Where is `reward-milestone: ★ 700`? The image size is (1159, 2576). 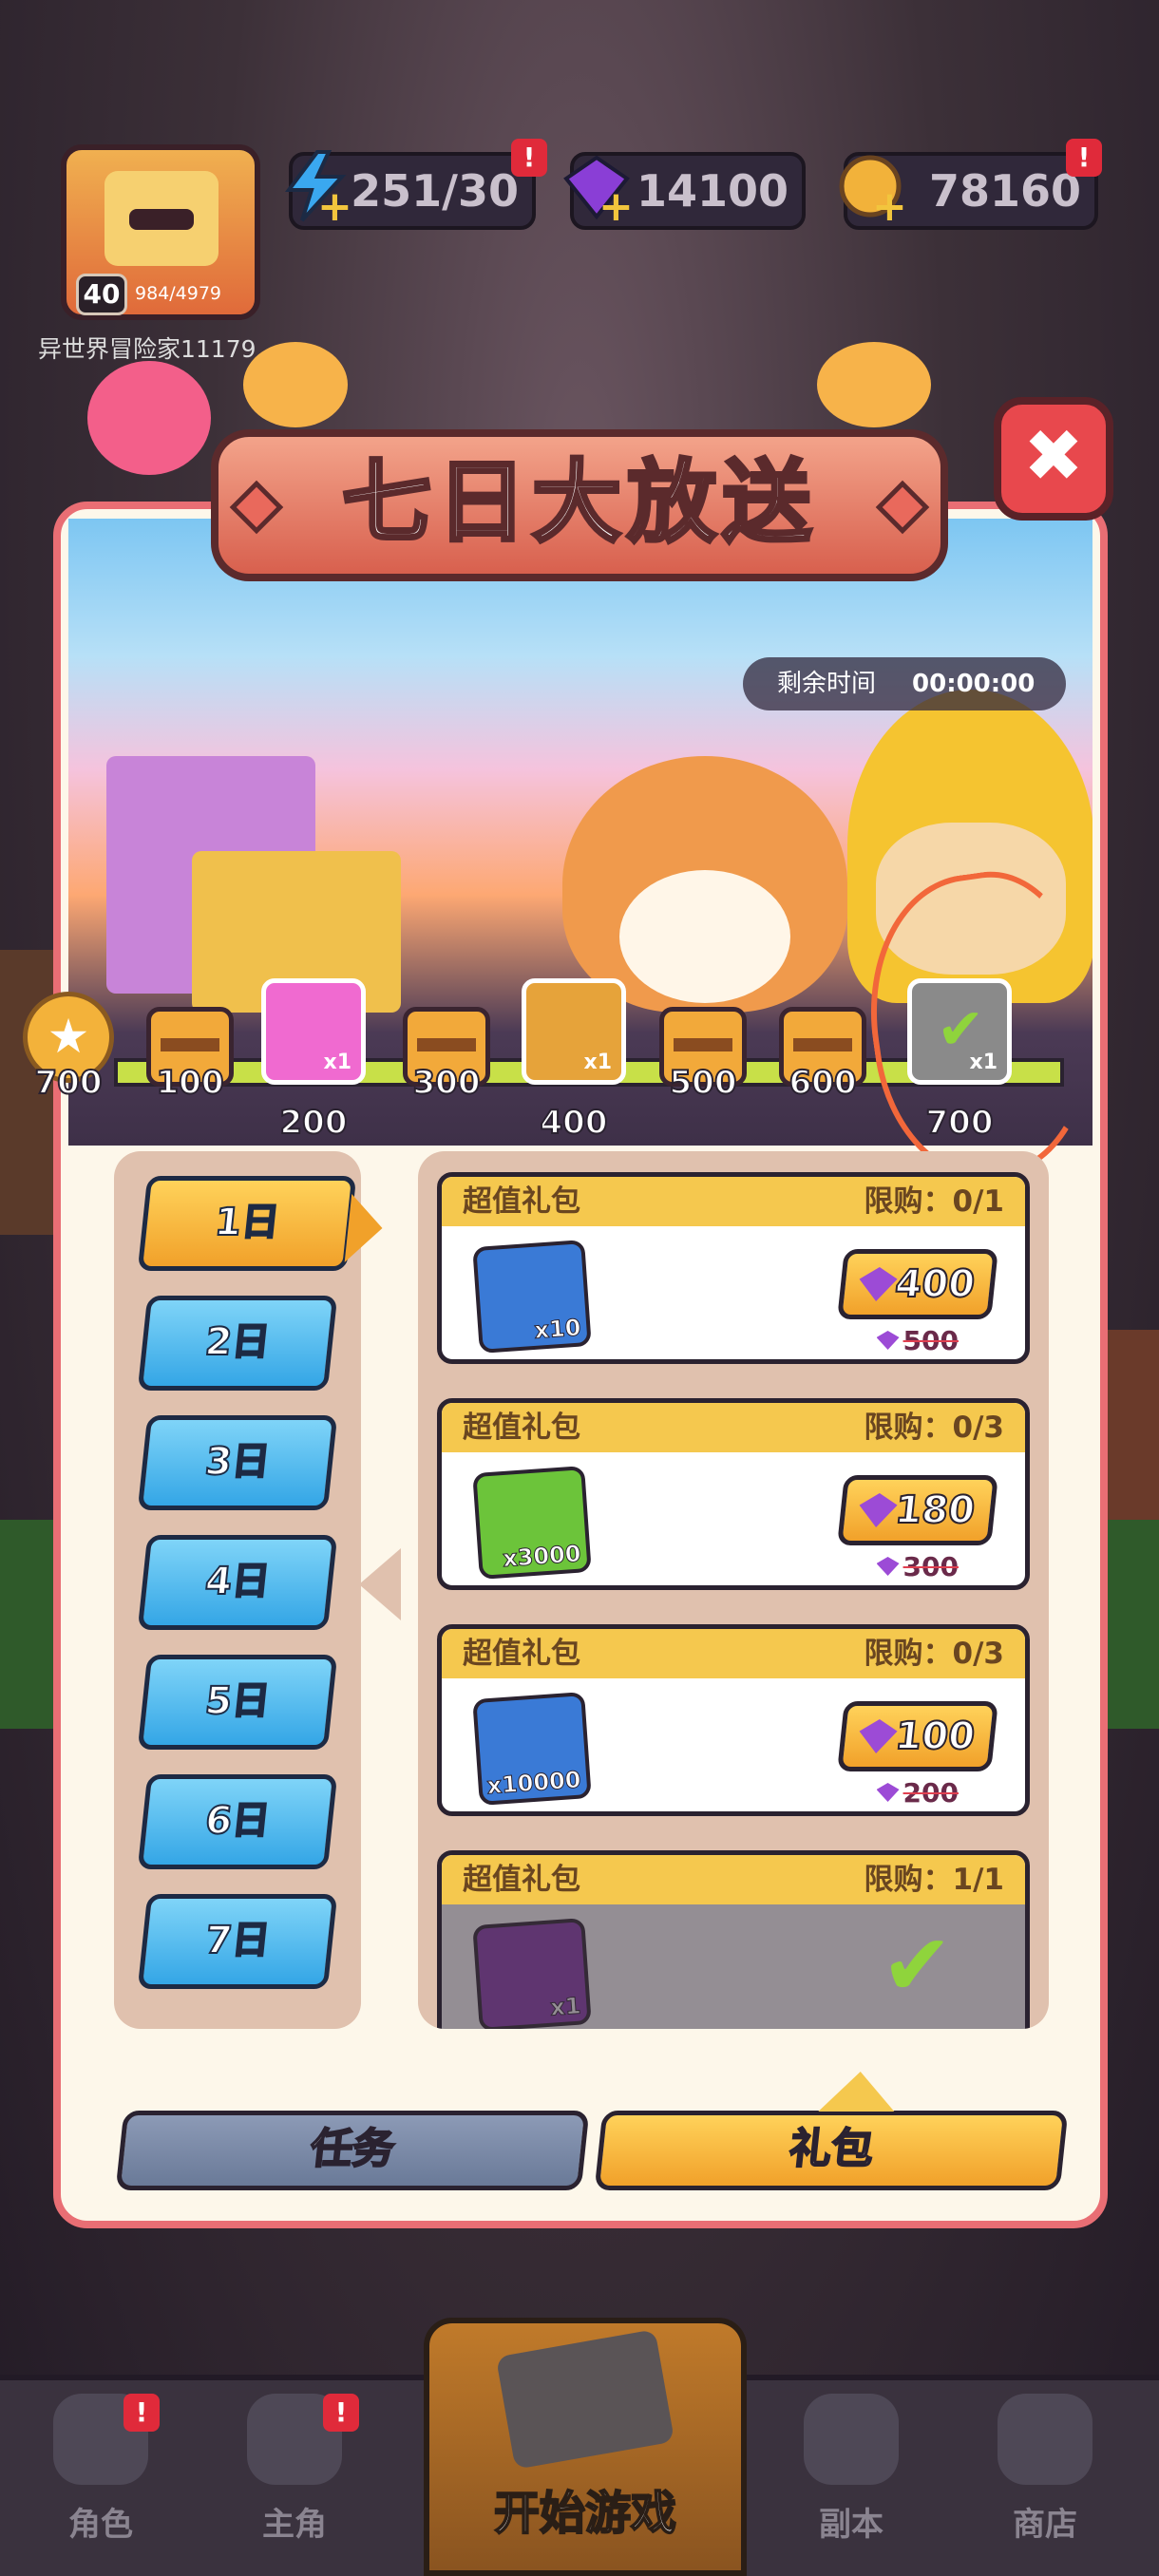 reward-milestone: ★ 700 is located at coordinates (68, 1017).